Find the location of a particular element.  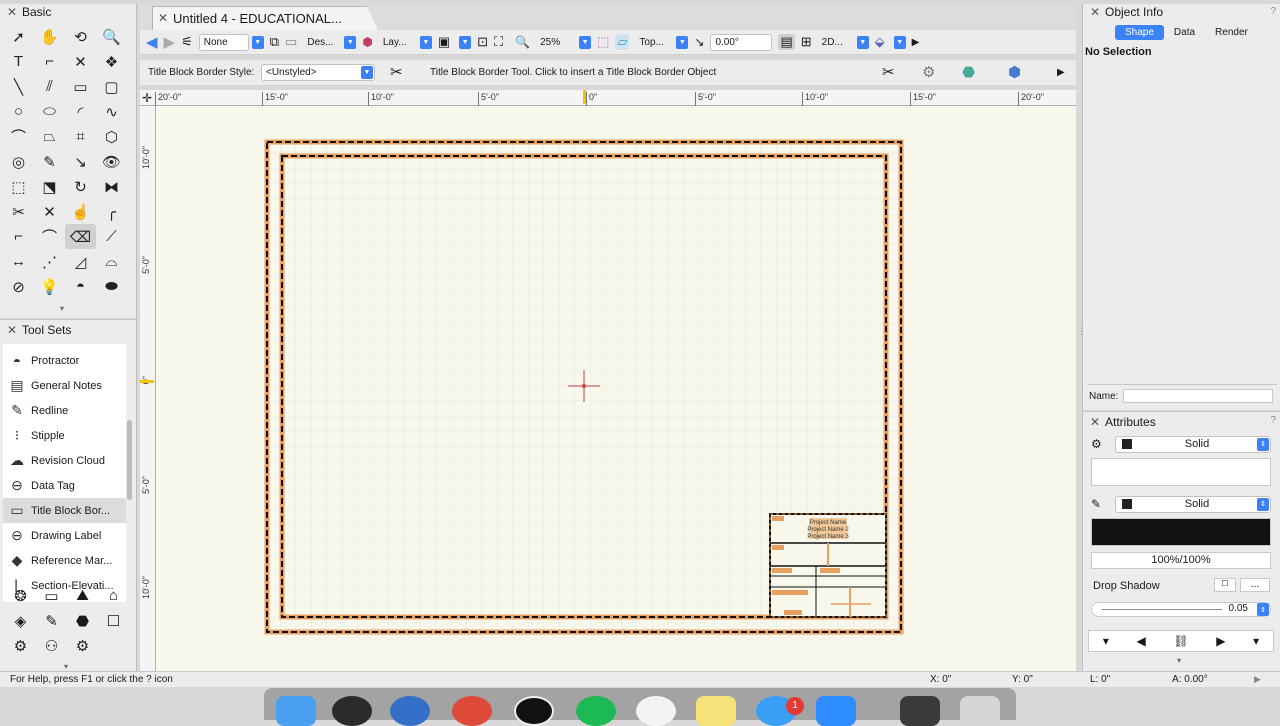

arc-icon: ◜ is located at coordinates (80, 111).